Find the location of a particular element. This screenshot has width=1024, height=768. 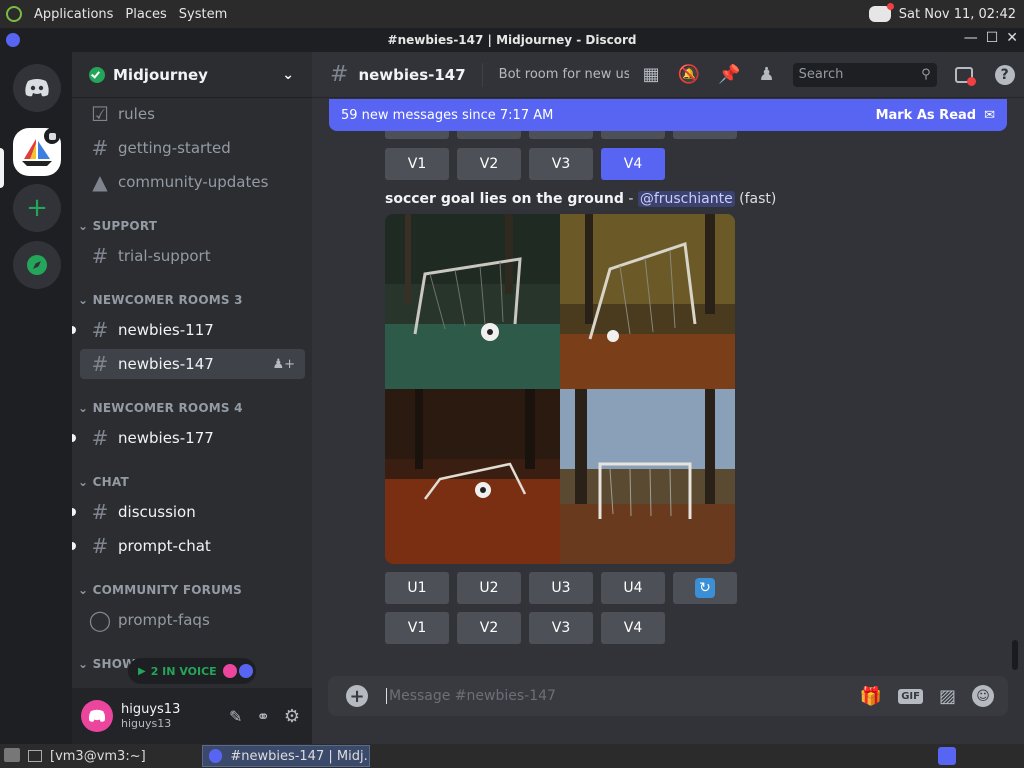

megaphone-icon: ▲ is located at coordinates (100, 182).